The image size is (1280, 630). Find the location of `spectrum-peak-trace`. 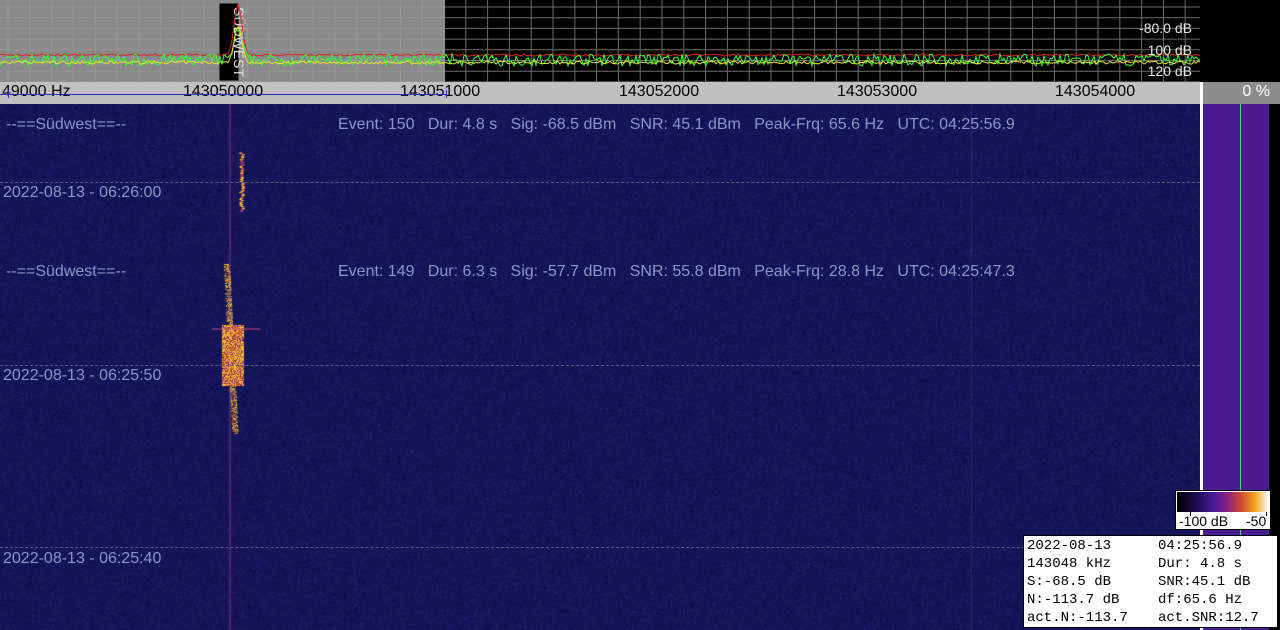

spectrum-peak-trace is located at coordinates (600, 29).